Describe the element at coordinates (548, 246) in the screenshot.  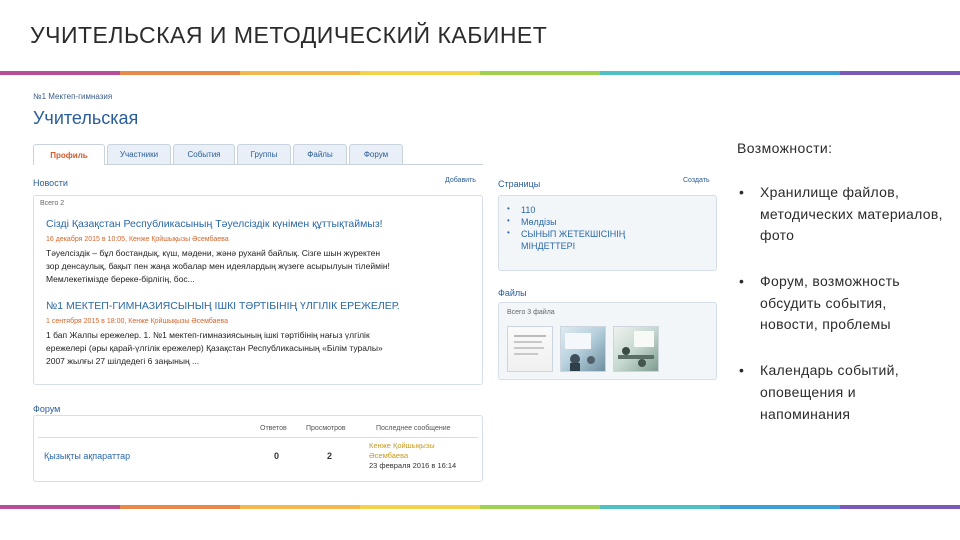
I see `page-link-line: МІНДЕТТЕРІ` at that location.